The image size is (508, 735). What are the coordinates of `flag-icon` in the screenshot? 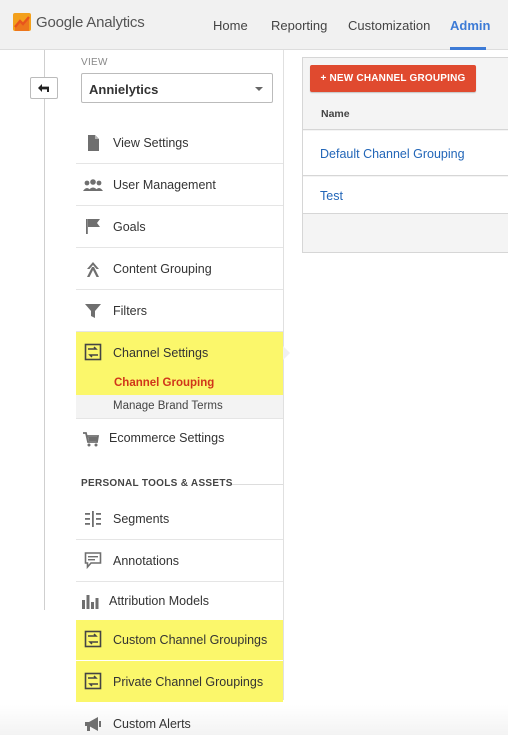 It's located at (93, 226).